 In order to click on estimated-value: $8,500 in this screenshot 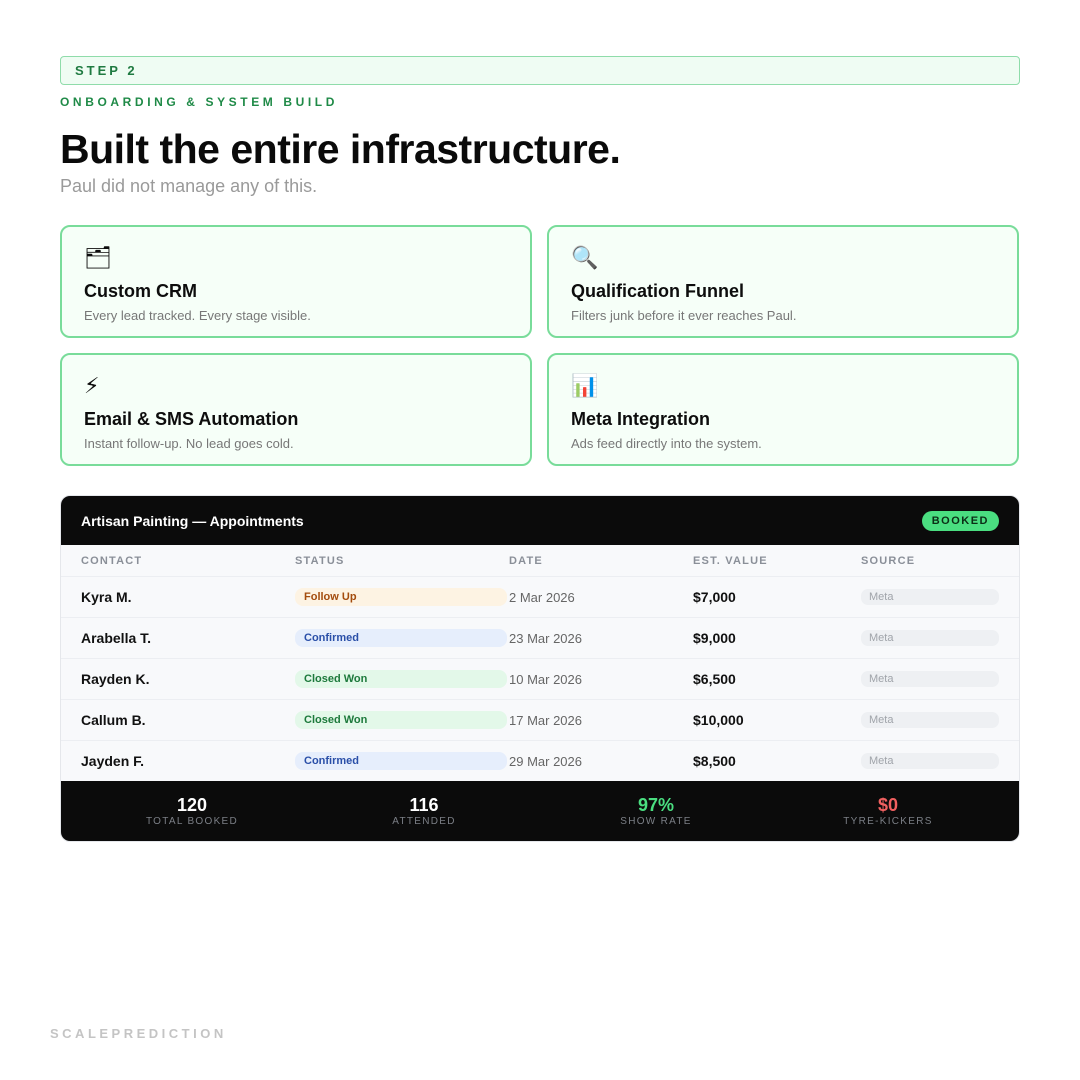, I will do `click(714, 761)`.